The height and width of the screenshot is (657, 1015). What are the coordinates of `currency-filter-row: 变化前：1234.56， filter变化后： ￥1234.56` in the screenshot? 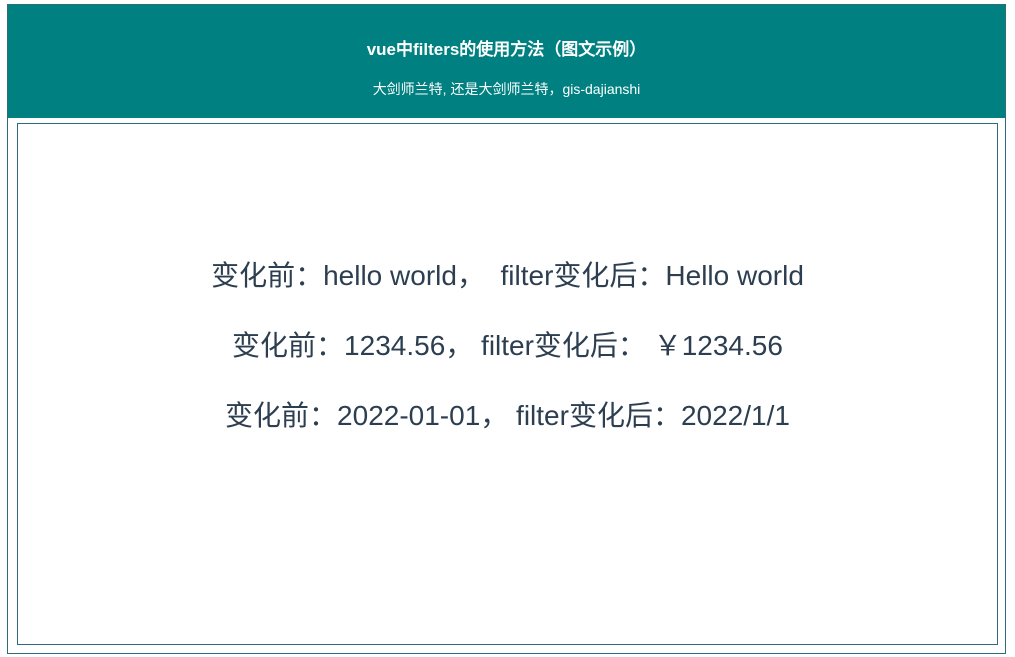 It's located at (507, 345).